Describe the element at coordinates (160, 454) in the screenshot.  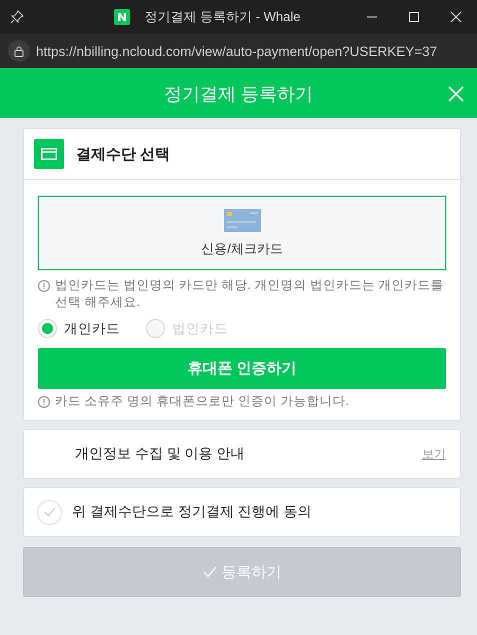
I see `privacy-label: 개인정보 수집 및 이용 안내` at that location.